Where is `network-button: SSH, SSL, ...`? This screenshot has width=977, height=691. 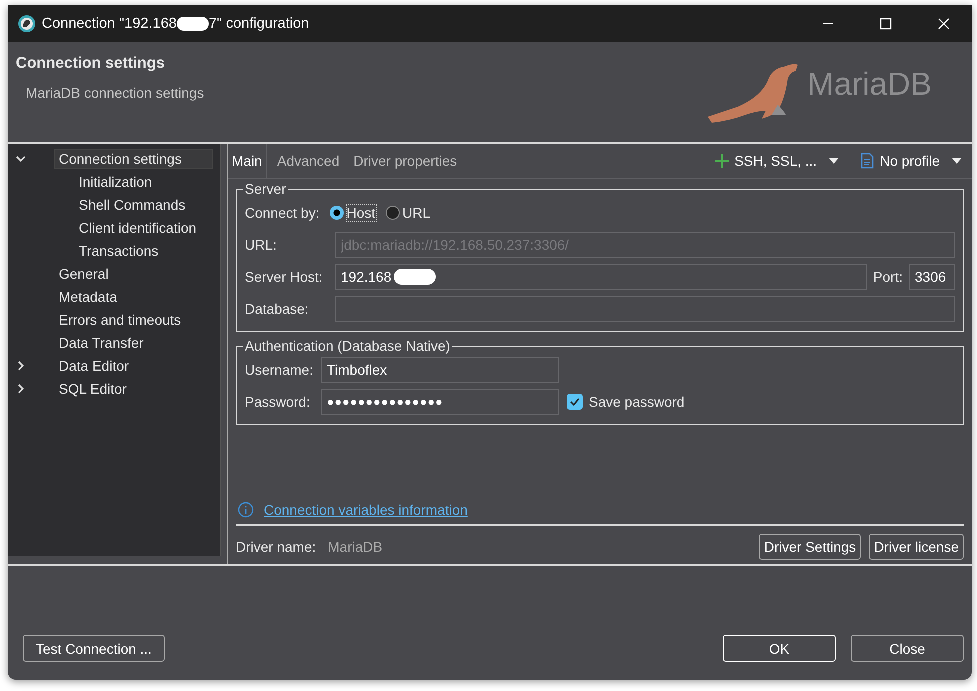 network-button: SSH, SSL, ... is located at coordinates (766, 161).